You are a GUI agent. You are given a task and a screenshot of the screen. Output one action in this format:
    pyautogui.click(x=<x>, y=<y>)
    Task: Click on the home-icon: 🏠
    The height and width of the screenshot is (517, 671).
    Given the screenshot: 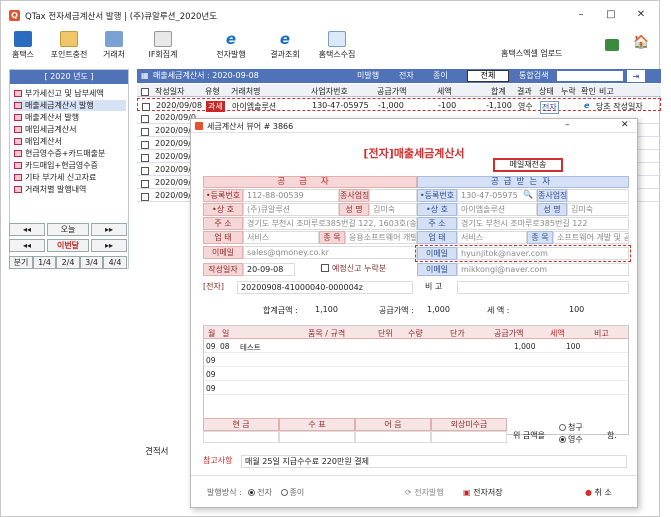 What is the action you would take?
    pyautogui.click(x=641, y=42)
    